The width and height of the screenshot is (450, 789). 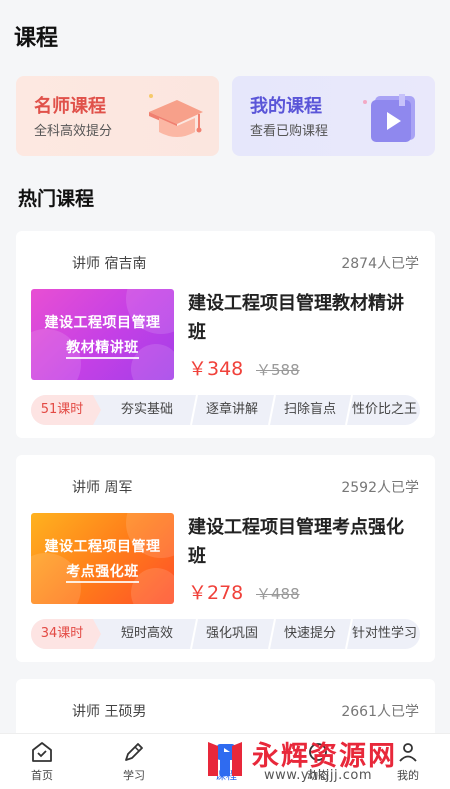 What do you see at coordinates (380, 264) in the screenshot?
I see `learner-count: 2874人已学` at bounding box center [380, 264].